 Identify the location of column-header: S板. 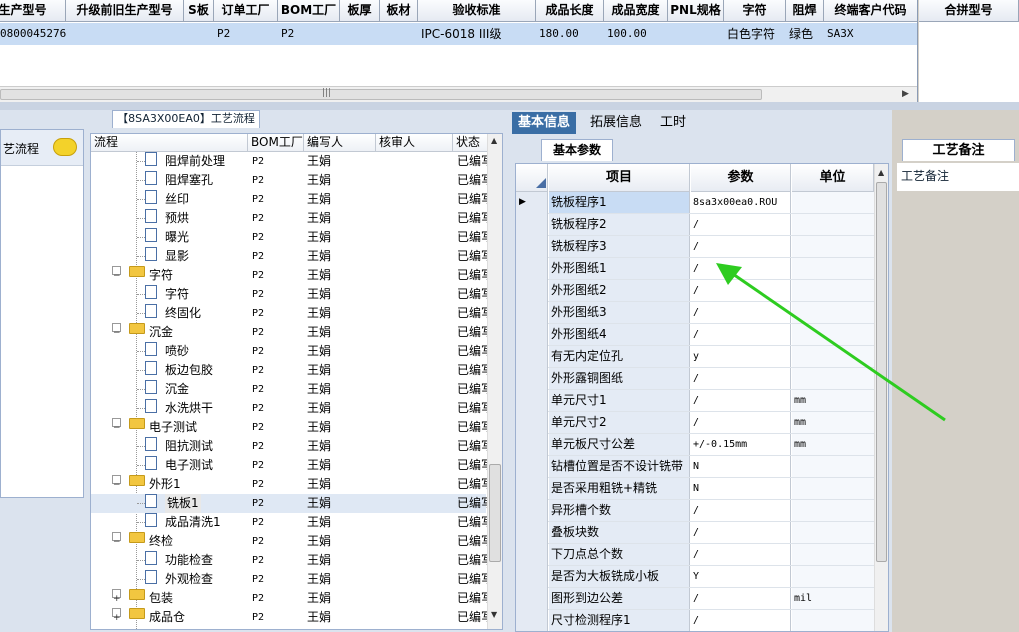
(199, 11).